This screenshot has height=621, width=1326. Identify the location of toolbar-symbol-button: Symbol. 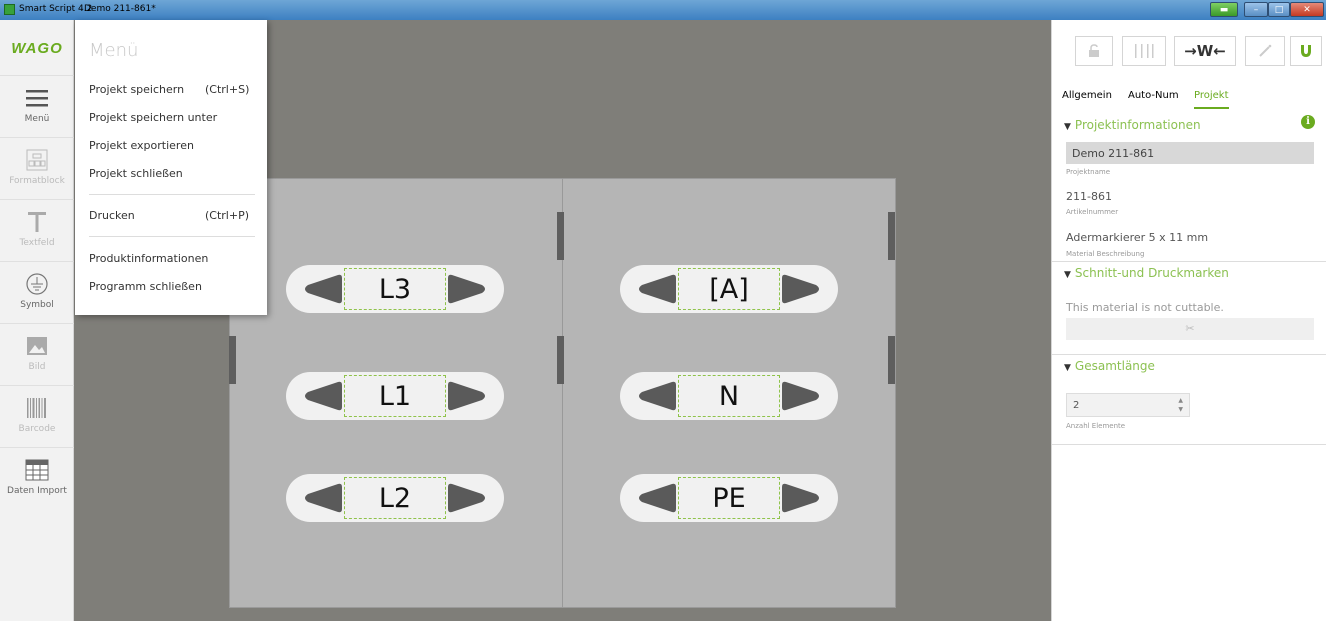
(37, 292).